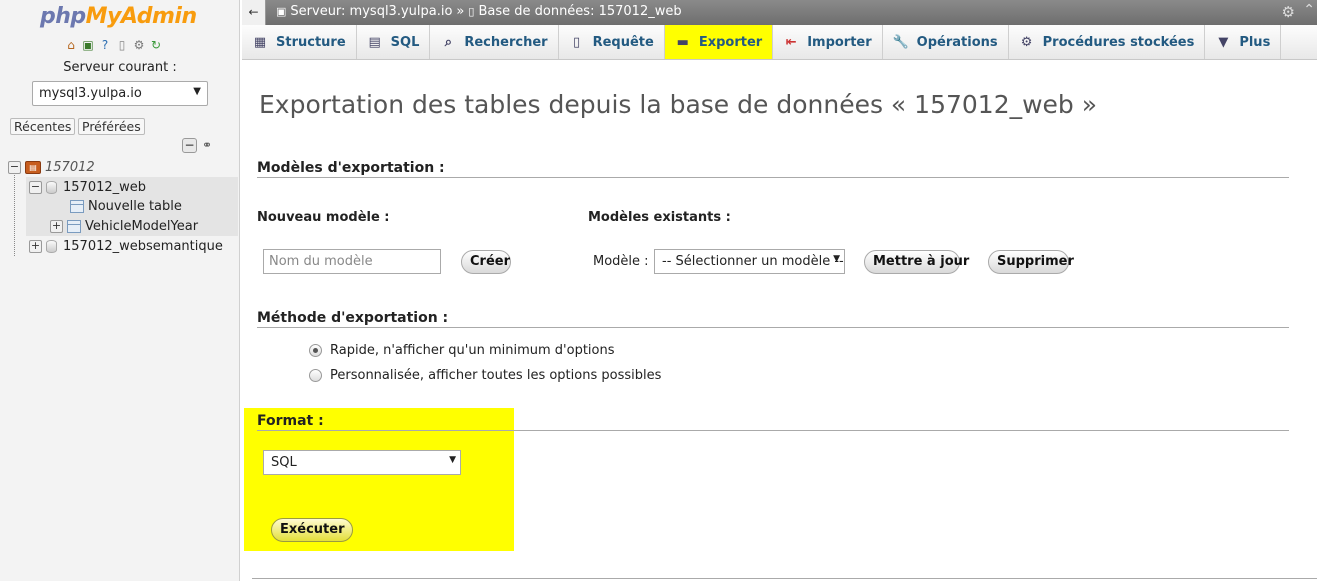  What do you see at coordinates (142, 226) in the screenshot?
I see `tree-table-label: VehicleModelYear` at bounding box center [142, 226].